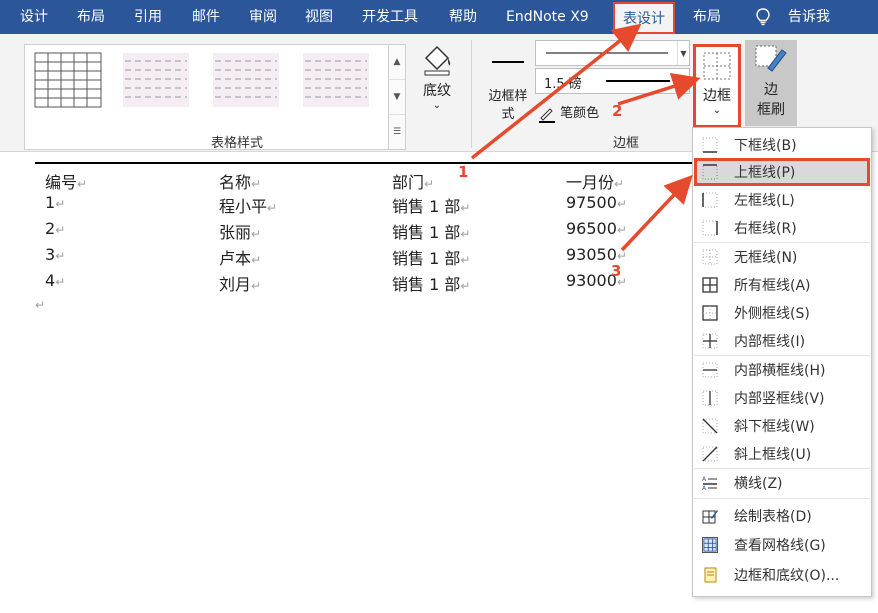 The height and width of the screenshot is (613, 878). Describe the element at coordinates (365, 163) in the screenshot. I see `table-top-border` at that location.